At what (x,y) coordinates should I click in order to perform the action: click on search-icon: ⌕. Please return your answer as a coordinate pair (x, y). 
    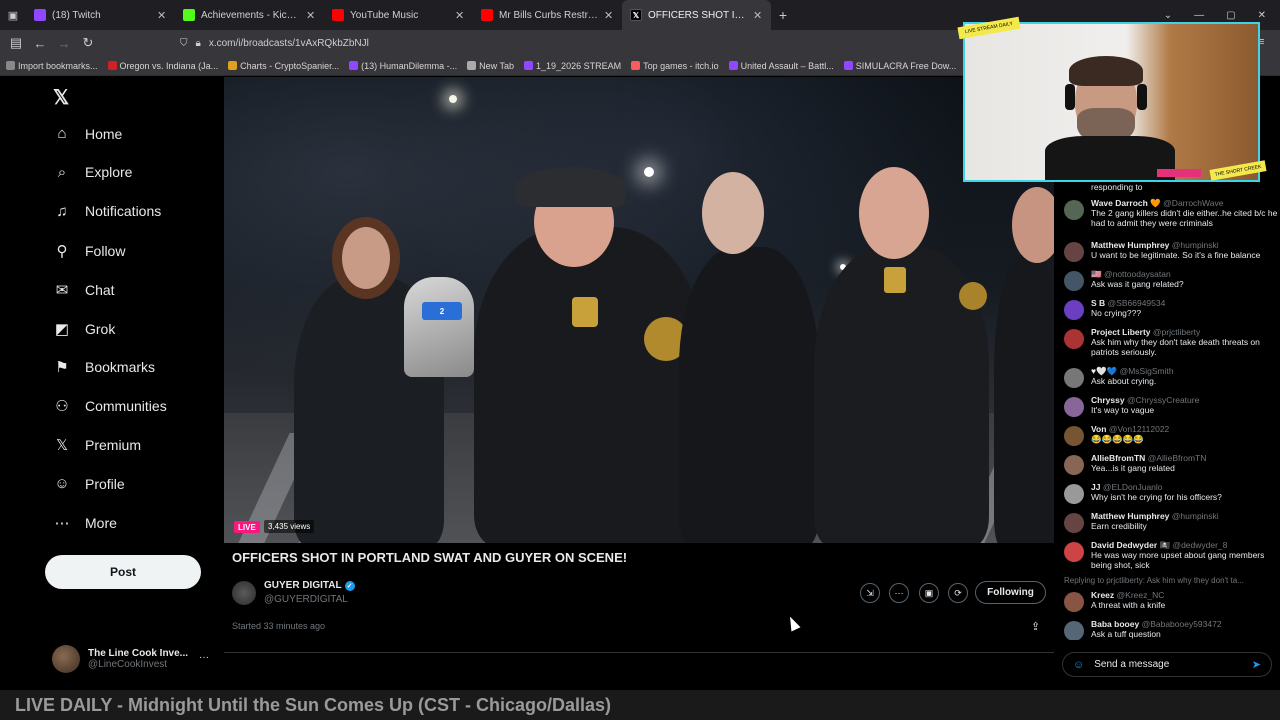
    Looking at the image, I should click on (62, 172).